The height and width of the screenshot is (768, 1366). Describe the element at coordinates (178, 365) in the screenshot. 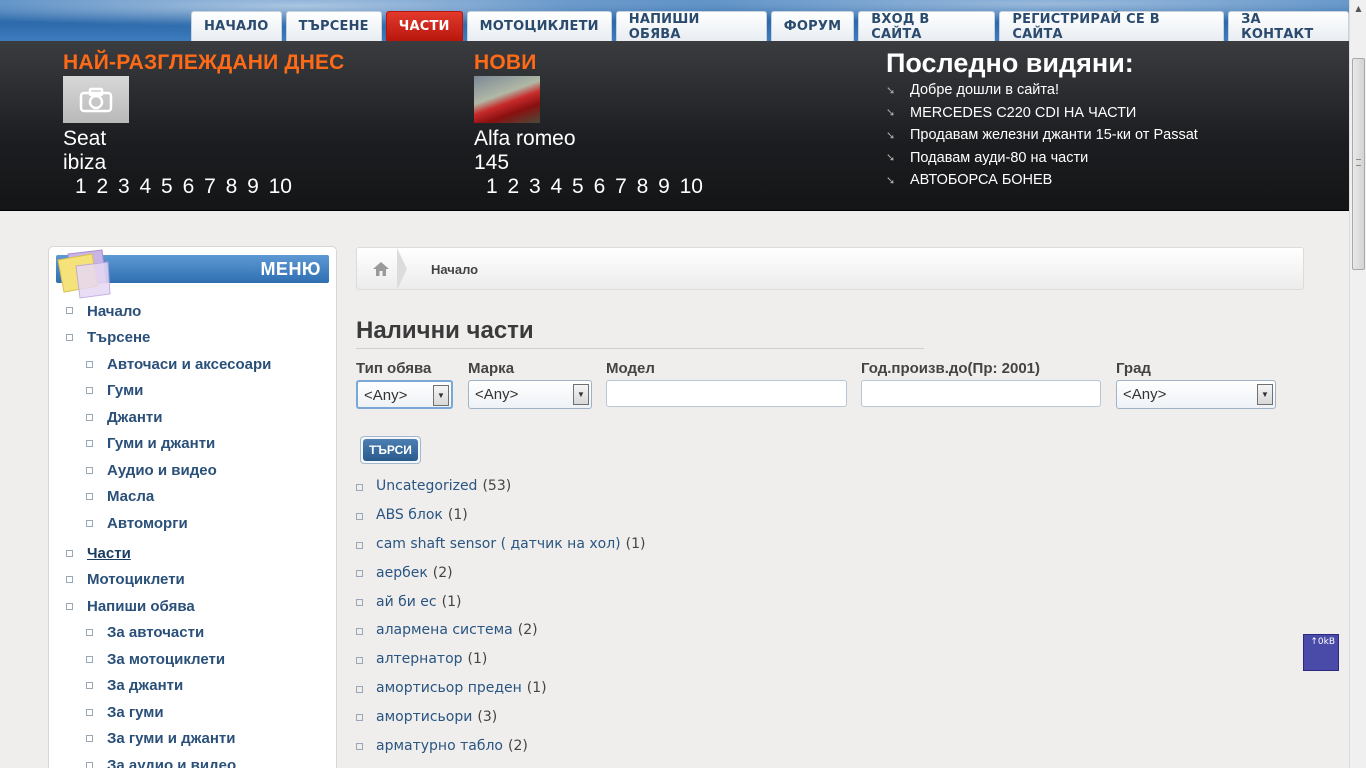

I see `sidebar-item-car-accessories: Авточаси и аксесоари` at that location.